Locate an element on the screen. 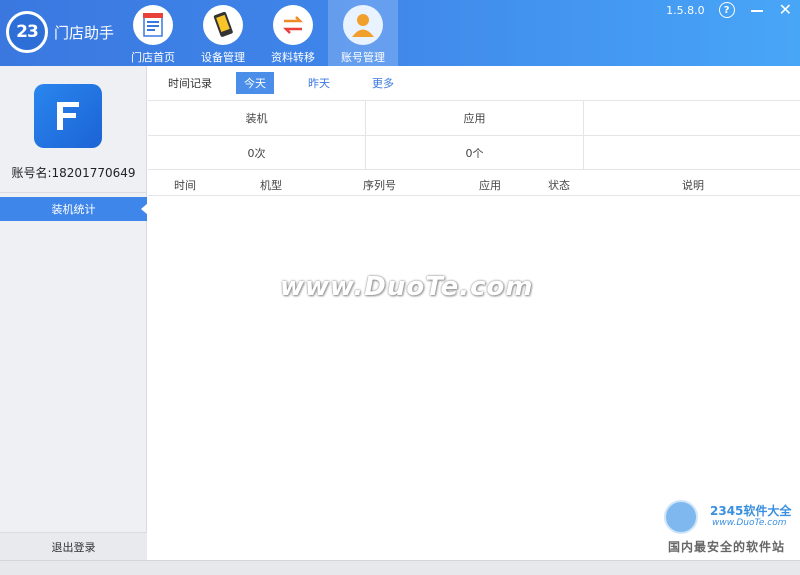 Image resolution: width=800 pixels, height=575 pixels. sidebar-item-install-stats: 装机统计 is located at coordinates (74, 209).